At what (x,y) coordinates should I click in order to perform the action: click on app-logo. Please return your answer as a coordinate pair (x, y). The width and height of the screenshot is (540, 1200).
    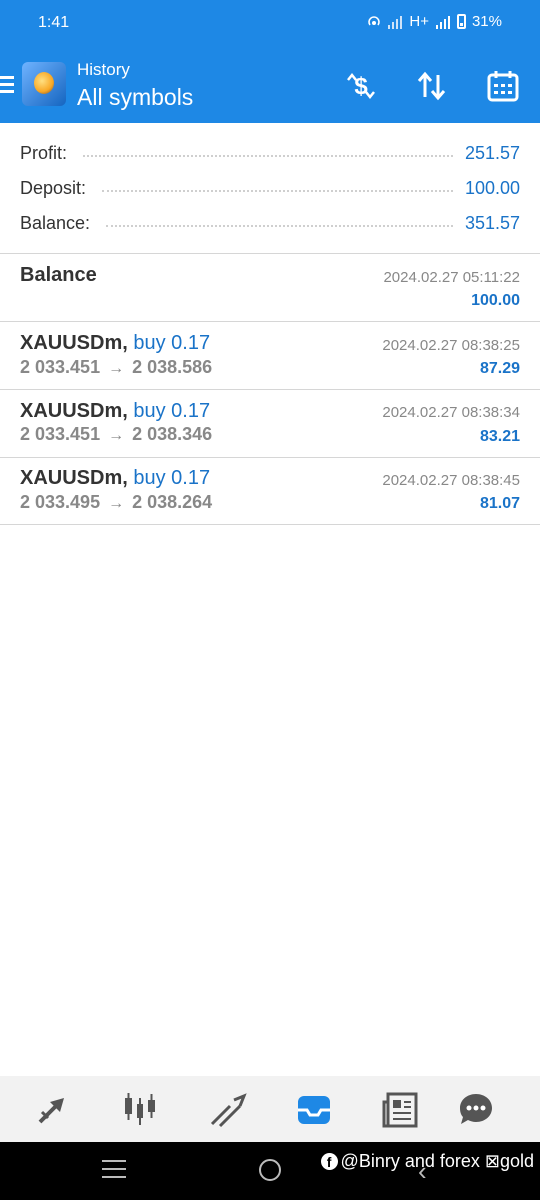
    Looking at the image, I should click on (44, 84).